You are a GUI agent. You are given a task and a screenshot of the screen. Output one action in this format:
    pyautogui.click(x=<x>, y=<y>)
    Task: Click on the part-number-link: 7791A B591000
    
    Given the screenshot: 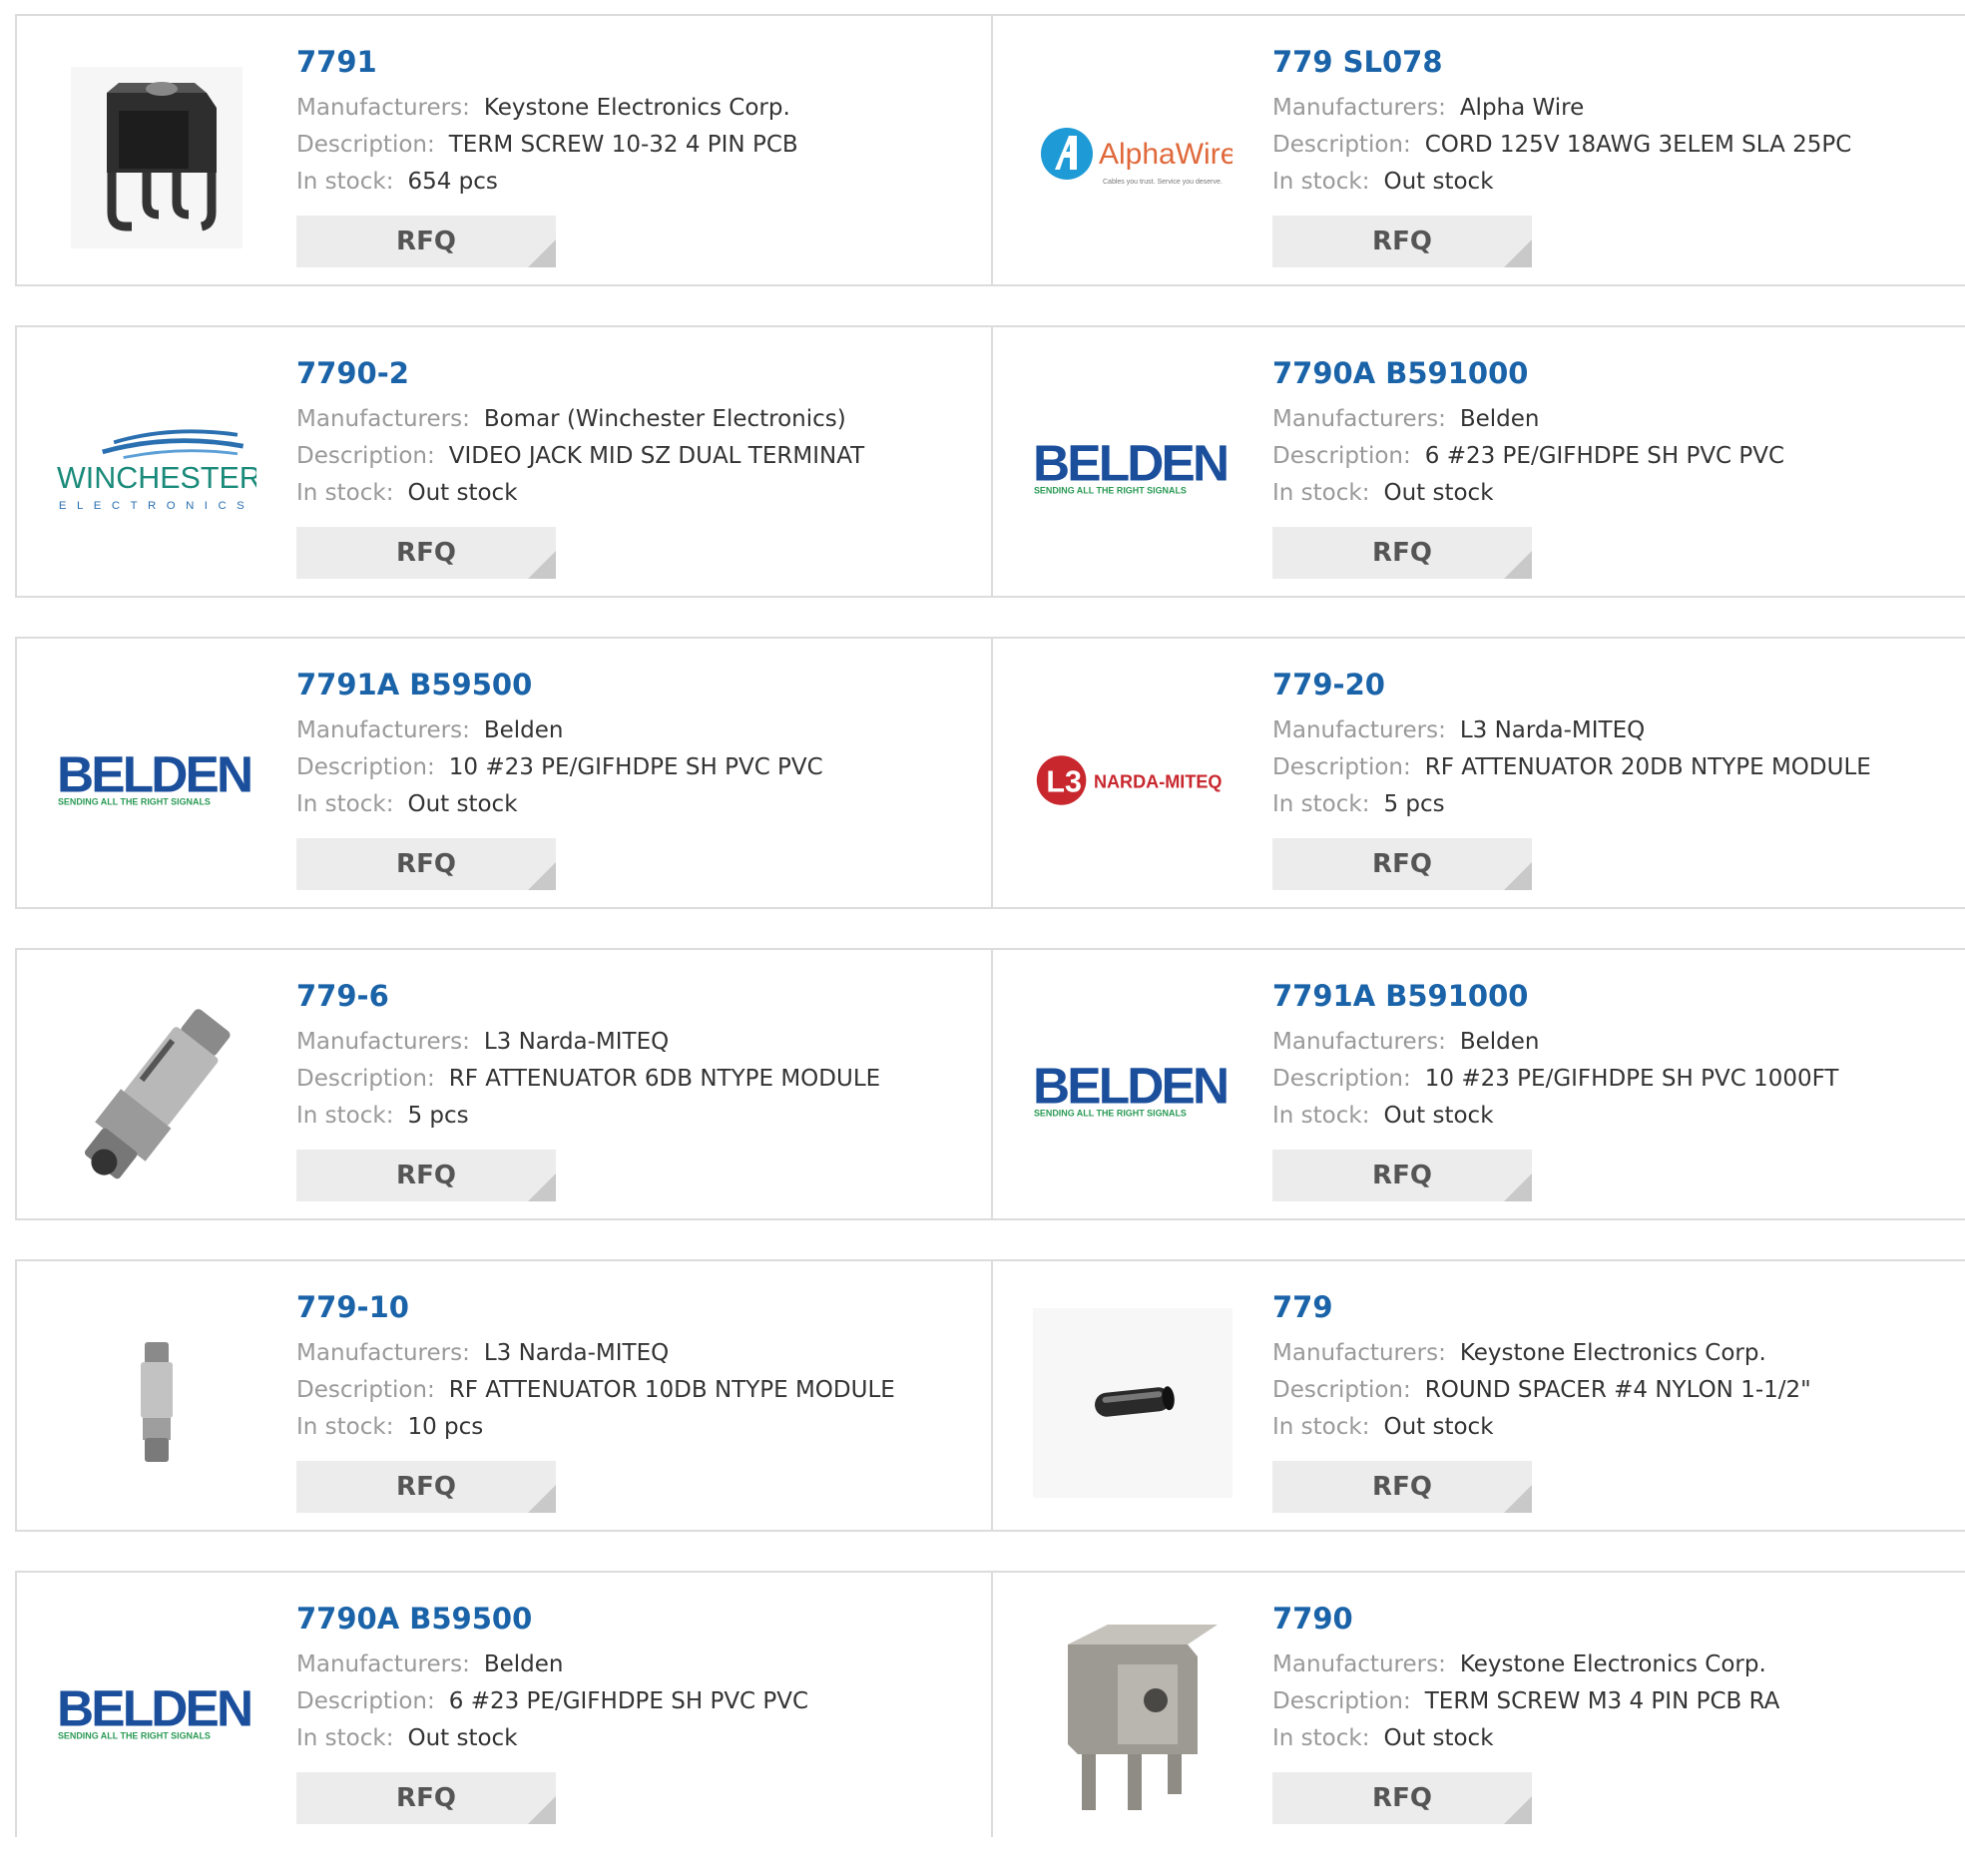 What is the action you would take?
    pyautogui.click(x=1608, y=996)
    